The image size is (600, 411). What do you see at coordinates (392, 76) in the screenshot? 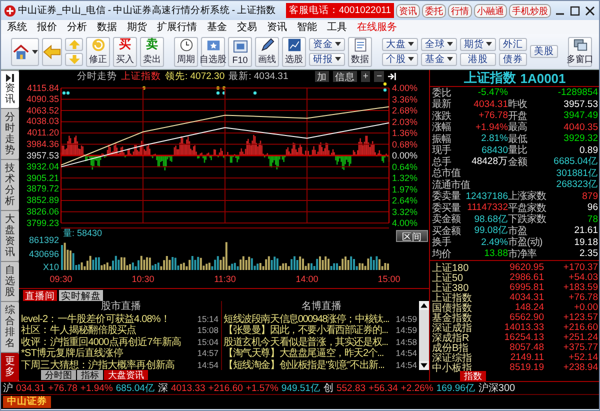
I see `collapse-arrow-icon` at bounding box center [392, 76].